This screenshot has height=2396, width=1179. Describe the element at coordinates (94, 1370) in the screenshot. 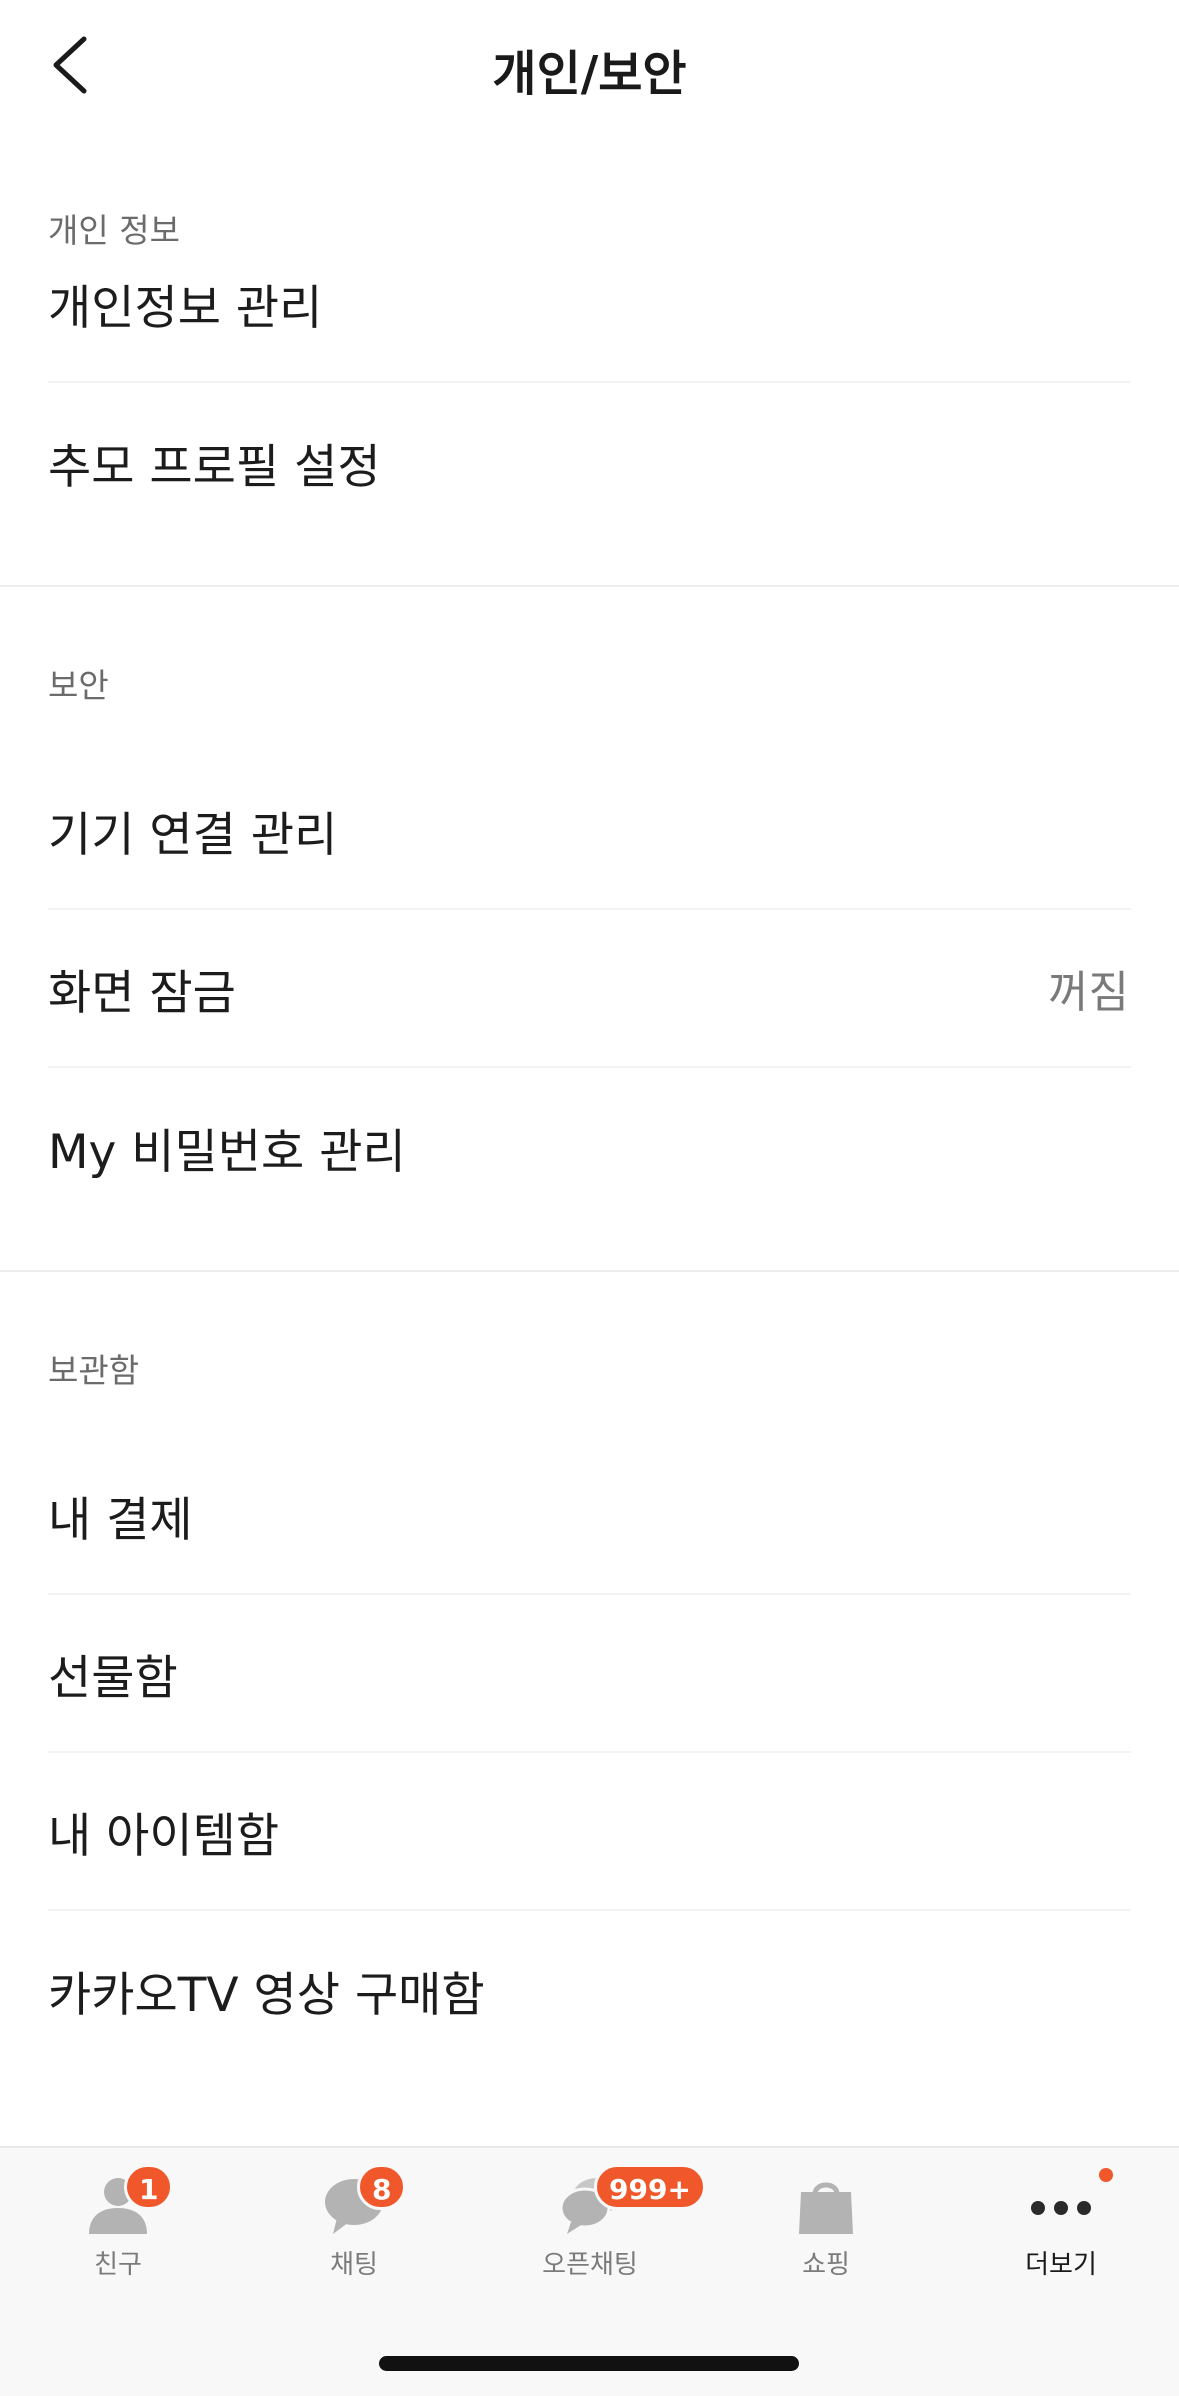

I see `section-header-storage: 보관함` at that location.